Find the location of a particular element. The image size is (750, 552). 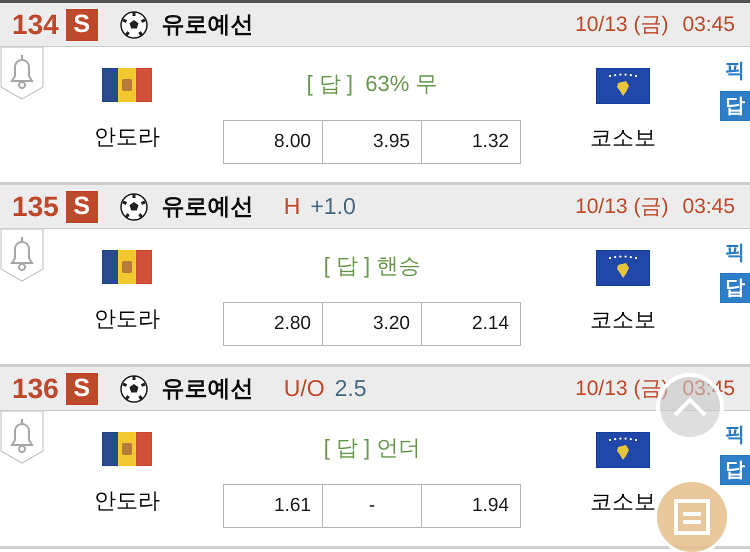

odds-cell: 1.61 is located at coordinates (273, 506).